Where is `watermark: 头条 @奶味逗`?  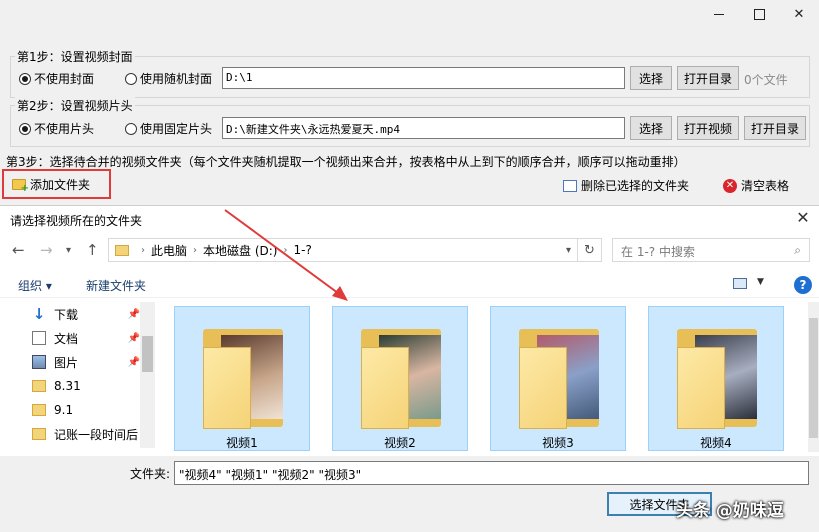 watermark: 头条 @奶味逗 is located at coordinates (730, 511).